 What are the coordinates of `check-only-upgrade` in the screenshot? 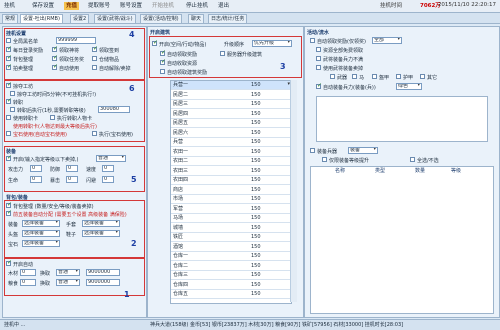 It's located at (324, 159).